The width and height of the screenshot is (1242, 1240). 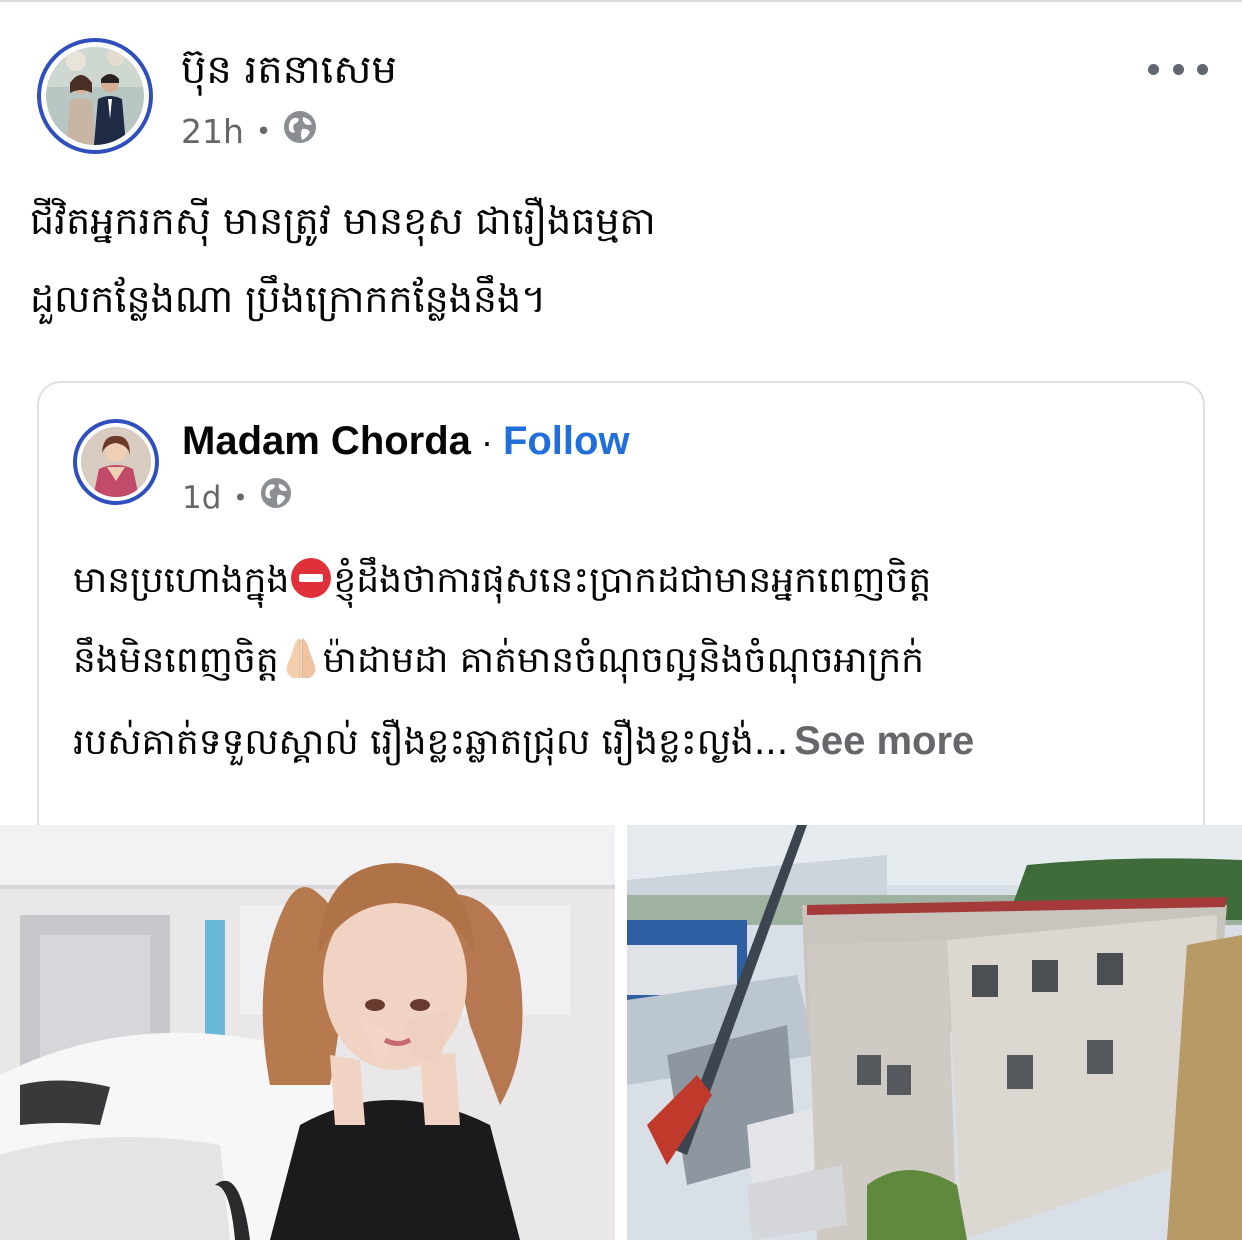 What do you see at coordinates (288, 299) in the screenshot?
I see `post-text-line: ដួលកន្លែងណា ប្រឹងក្រោកកន្លែងនឹង។` at bounding box center [288, 299].